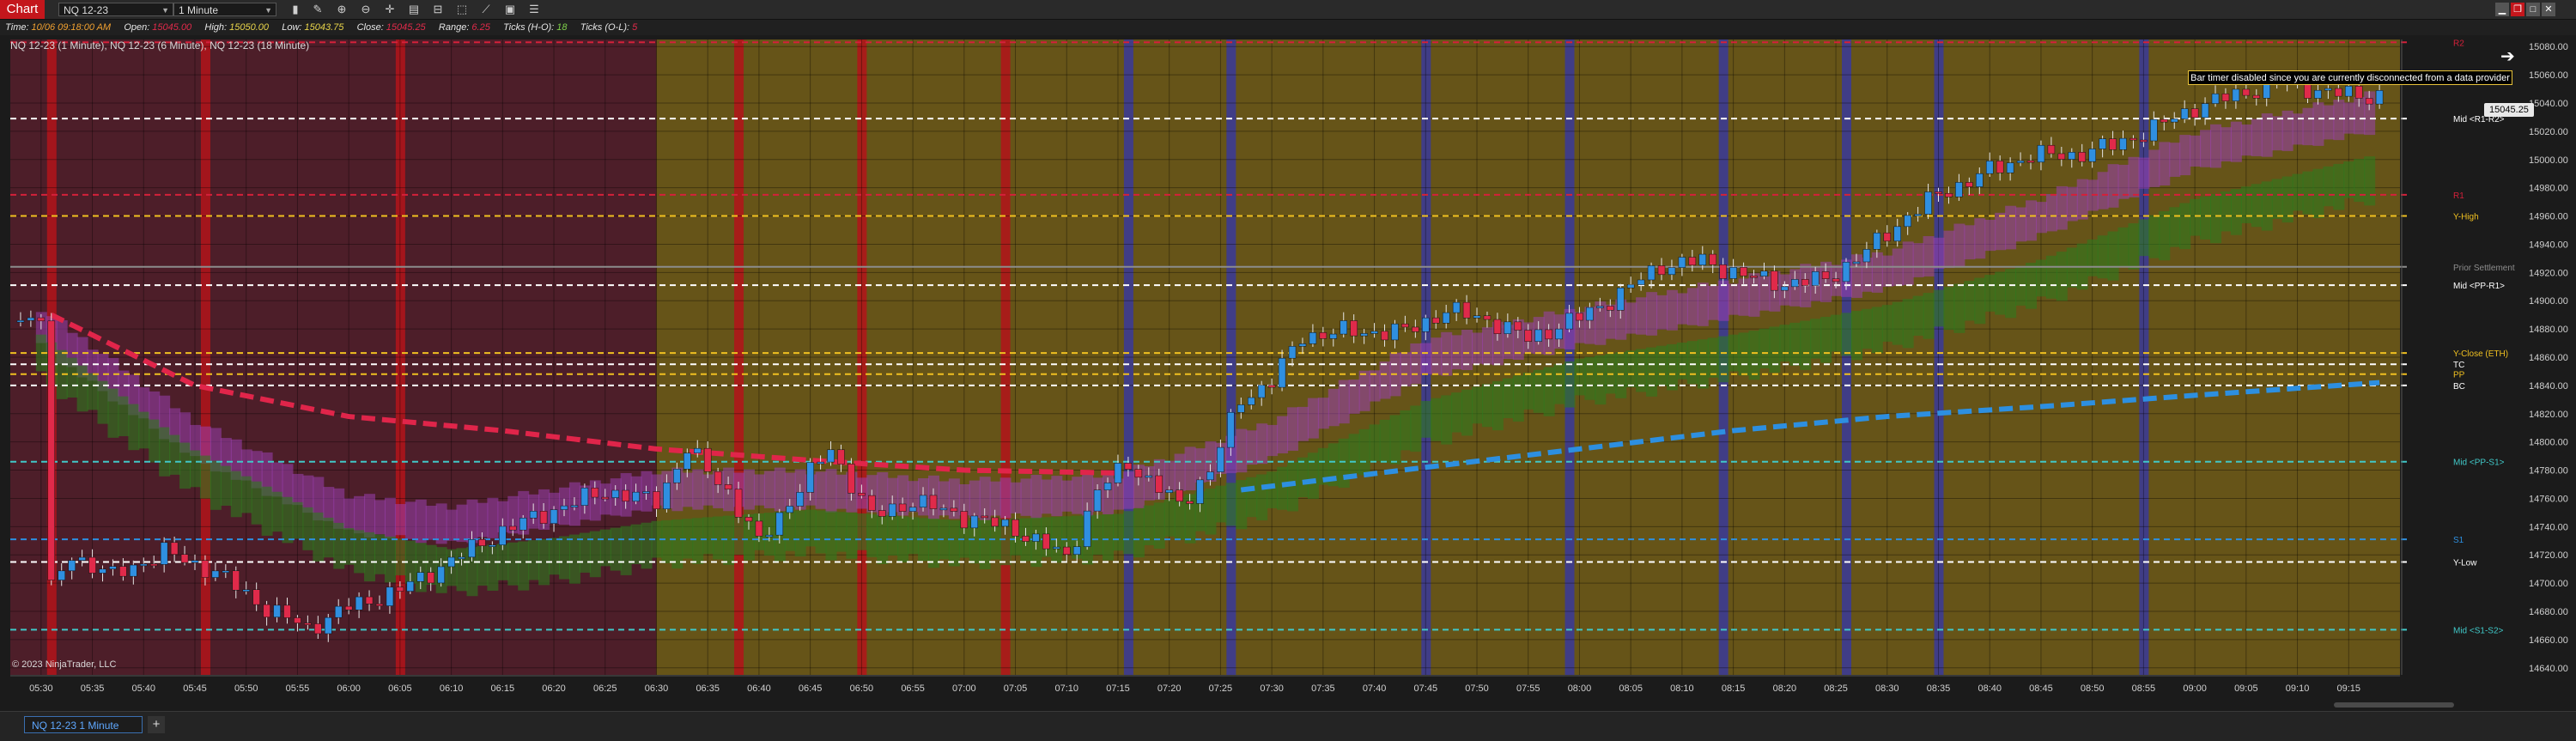 This screenshot has height=741, width=2576. What do you see at coordinates (2533, 9) in the screenshot?
I see `maximize-button: □` at bounding box center [2533, 9].